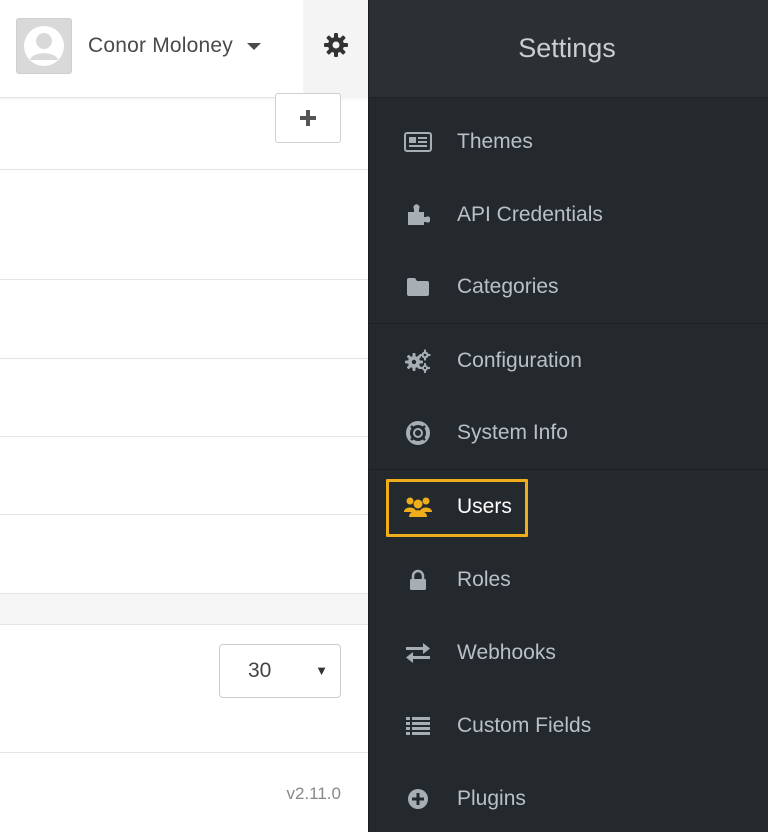 This screenshot has height=832, width=768. What do you see at coordinates (160, 46) in the screenshot?
I see `user-name: Conor Moloney` at bounding box center [160, 46].